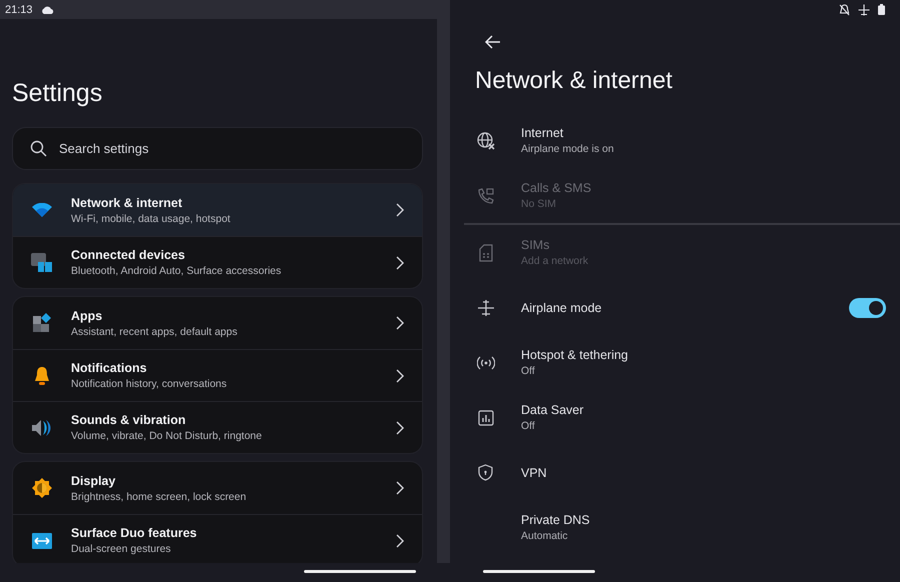 This screenshot has width=900, height=582. I want to click on data-usage-icon, so click(486, 418).